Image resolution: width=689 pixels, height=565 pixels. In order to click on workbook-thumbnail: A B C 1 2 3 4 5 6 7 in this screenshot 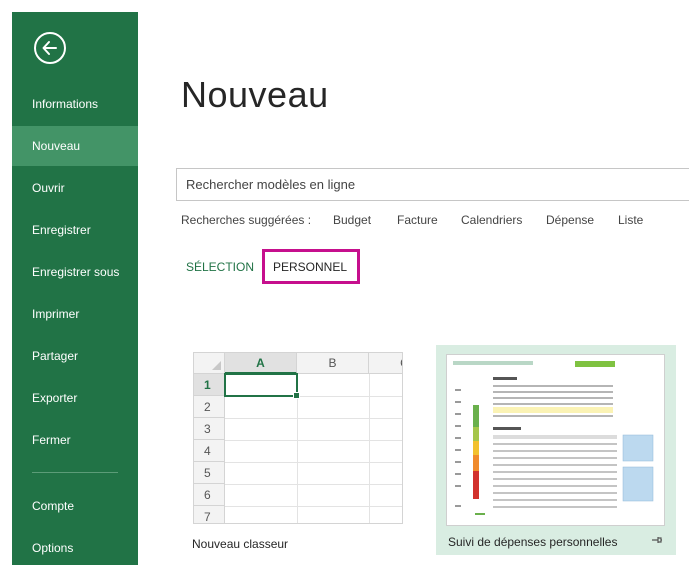, I will do `click(298, 438)`.